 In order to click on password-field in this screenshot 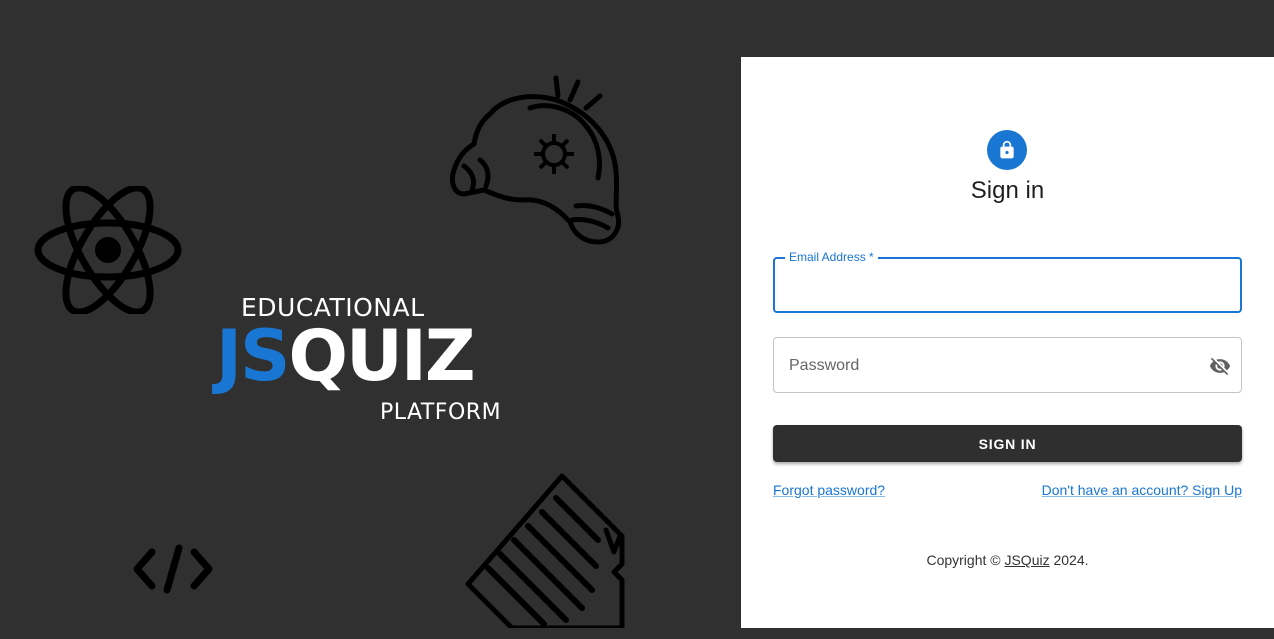, I will do `click(1007, 365)`.